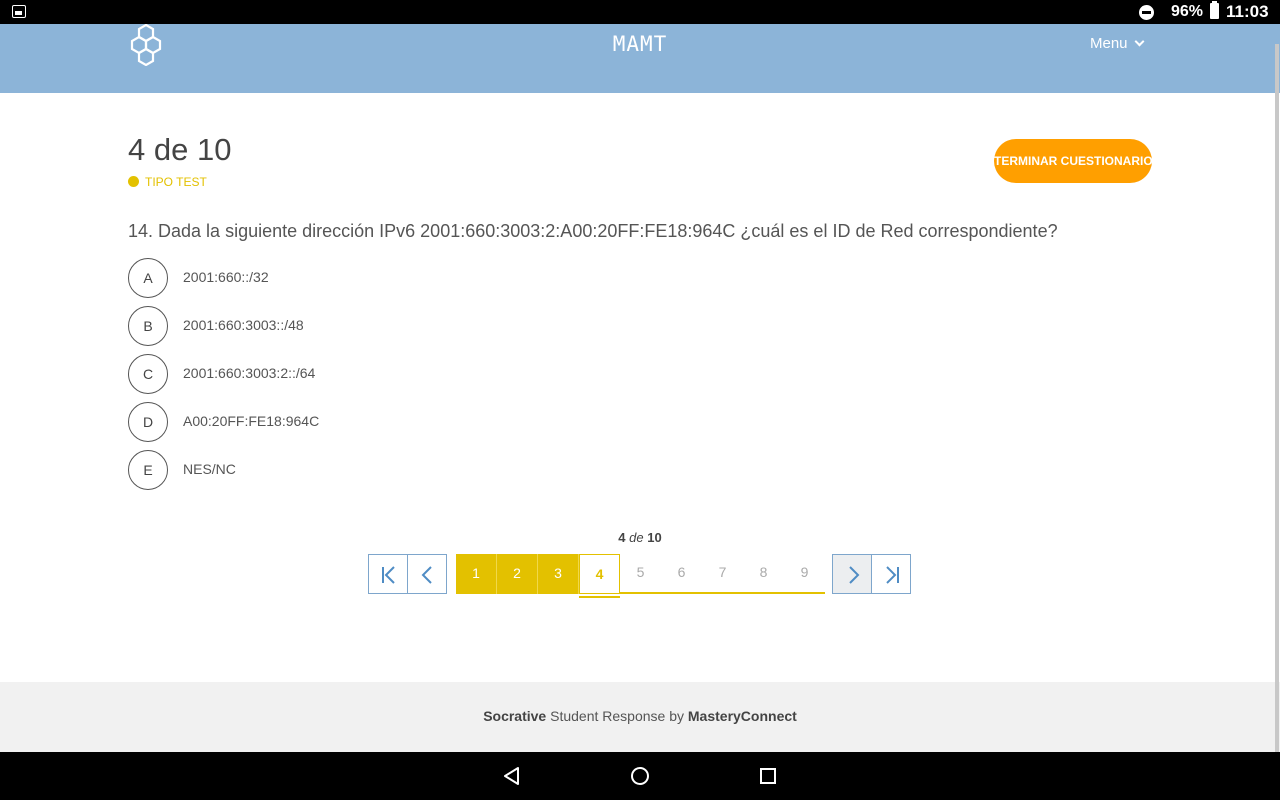 The height and width of the screenshot is (800, 1280). Describe the element at coordinates (148, 422) in the screenshot. I see `answer-letter: D` at that location.